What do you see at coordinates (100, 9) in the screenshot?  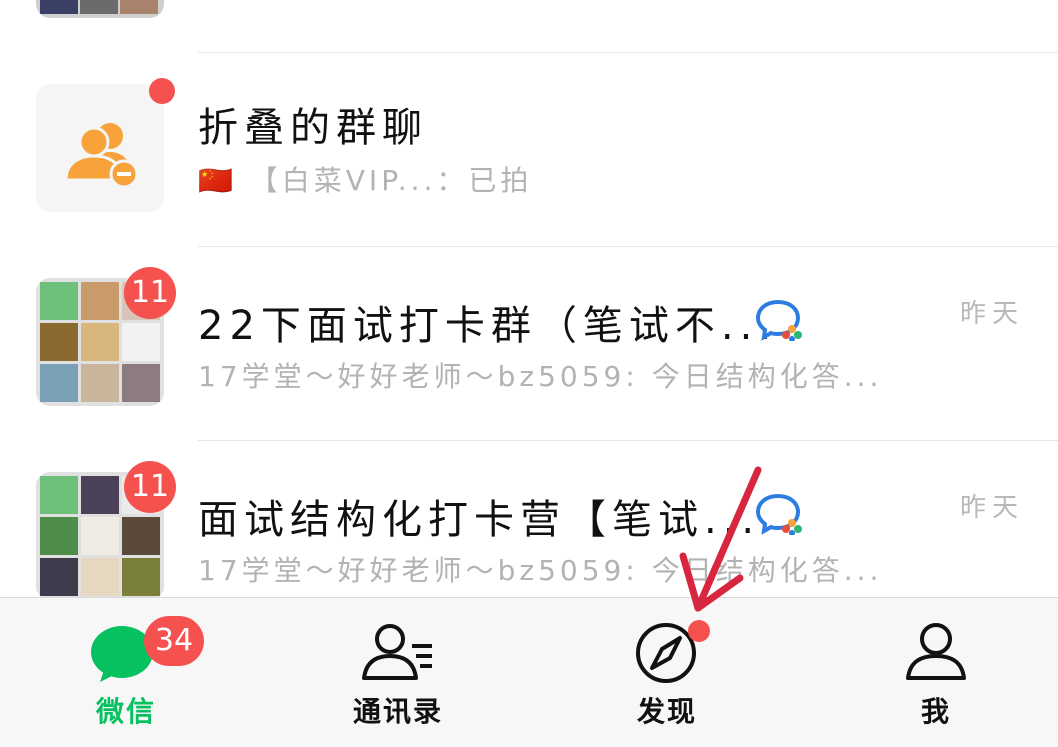 I see `partial-group-avatar` at bounding box center [100, 9].